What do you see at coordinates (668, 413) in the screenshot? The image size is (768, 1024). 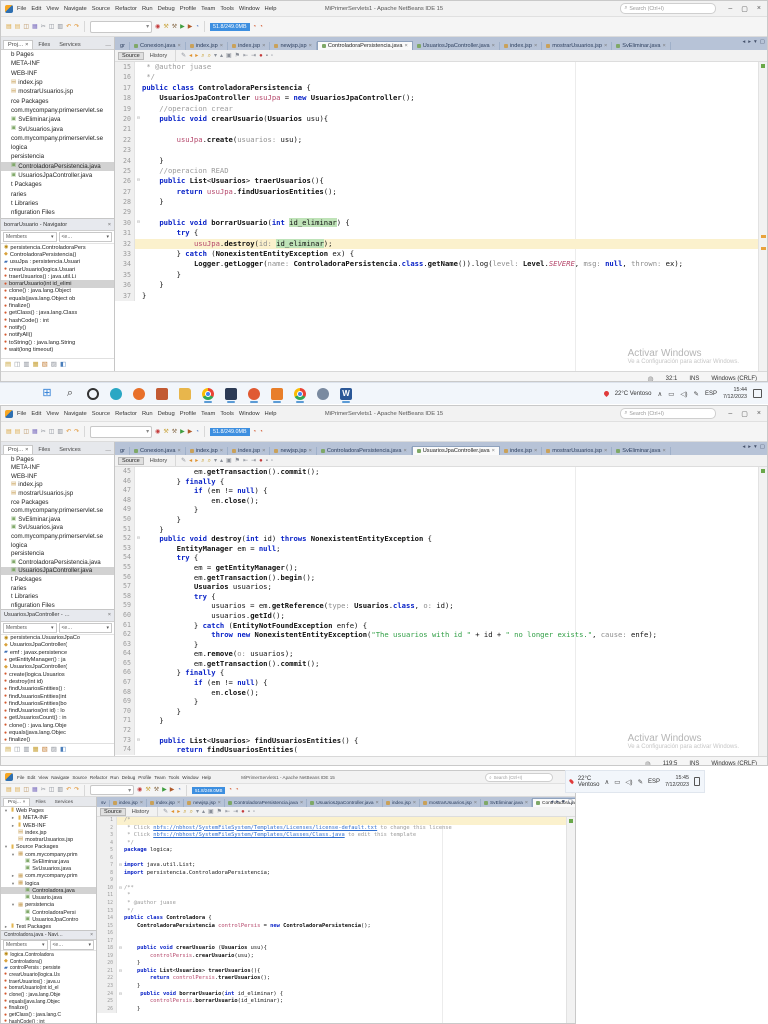 I see `search-input: ⌕ Search (Ctrl+I)` at bounding box center [668, 413].